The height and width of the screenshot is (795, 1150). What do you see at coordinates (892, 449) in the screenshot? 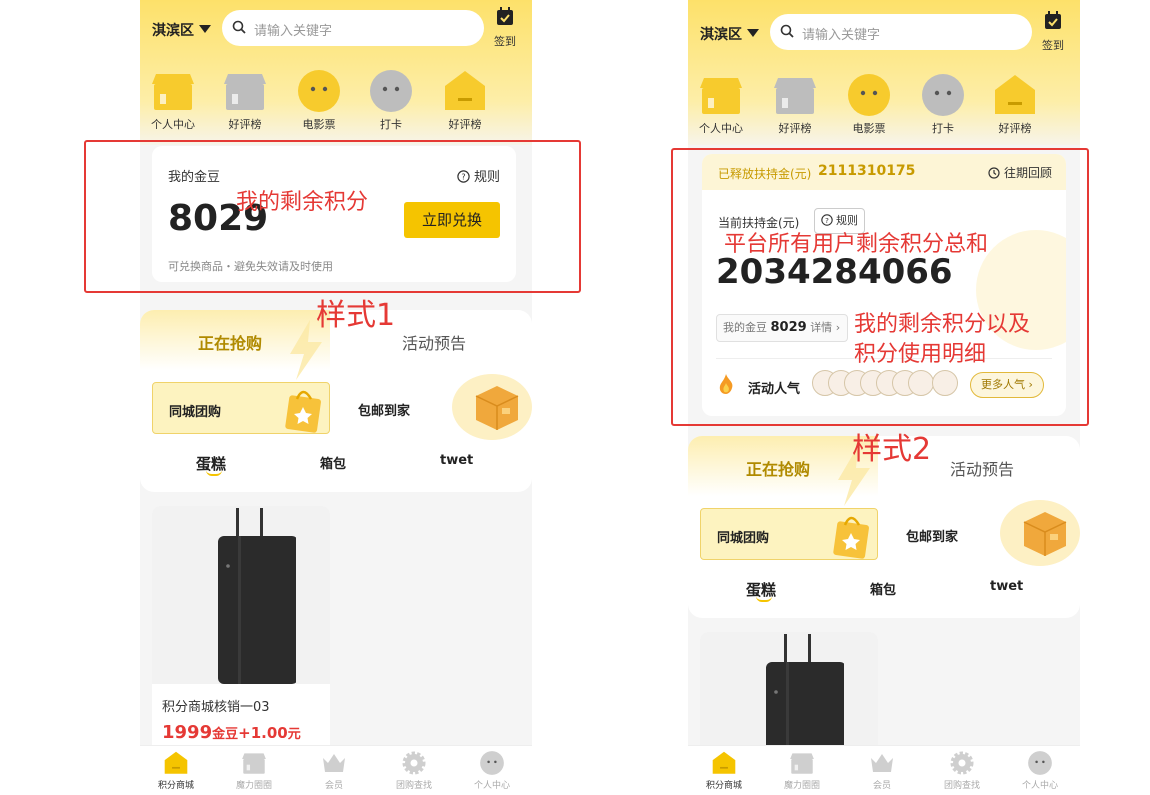
I see `caption-style2: 样式2` at bounding box center [892, 449].